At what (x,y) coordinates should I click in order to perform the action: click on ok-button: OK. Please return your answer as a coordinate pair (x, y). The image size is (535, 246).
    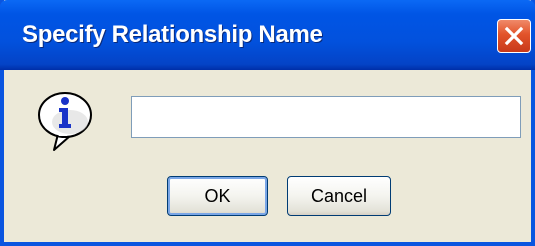
    Looking at the image, I should click on (217, 196).